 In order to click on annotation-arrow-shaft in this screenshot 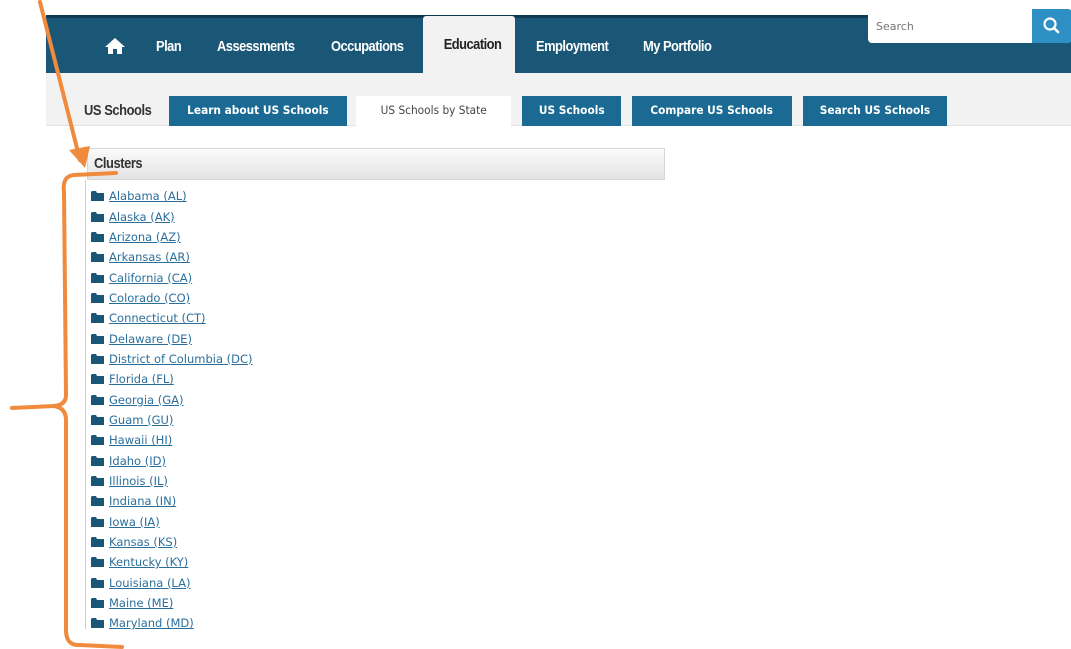, I will do `click(60, 81)`.